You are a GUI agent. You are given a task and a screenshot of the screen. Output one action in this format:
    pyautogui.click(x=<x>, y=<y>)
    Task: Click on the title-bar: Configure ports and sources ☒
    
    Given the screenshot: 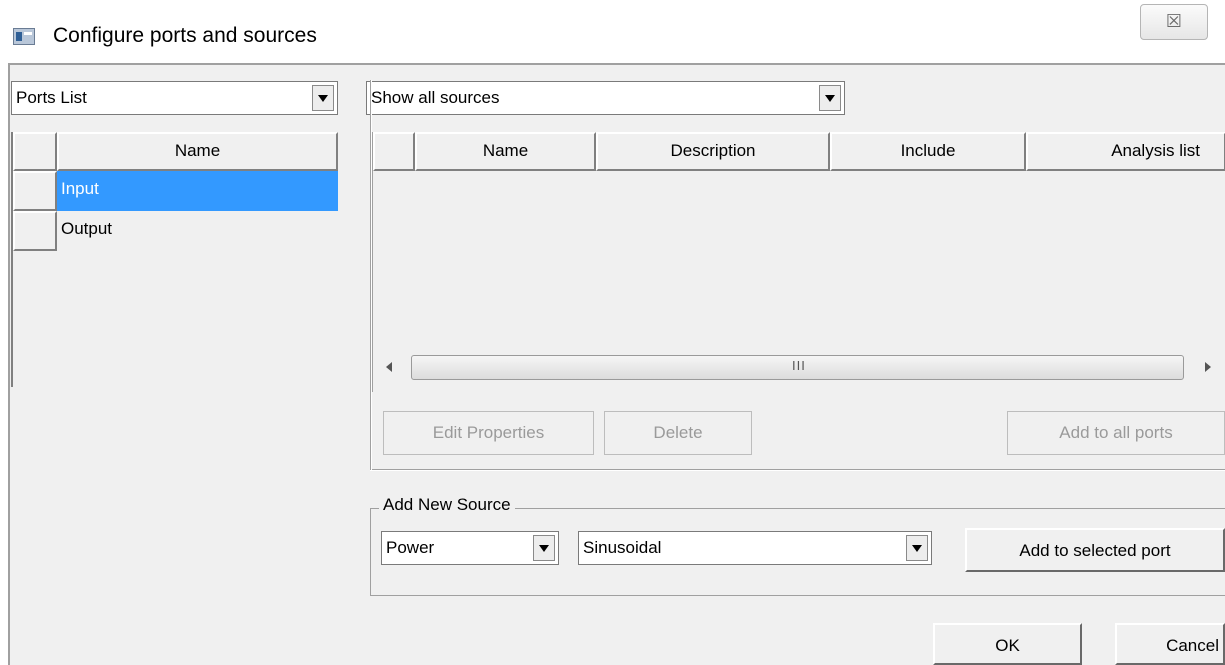 What is the action you would take?
    pyautogui.click(x=612, y=30)
    